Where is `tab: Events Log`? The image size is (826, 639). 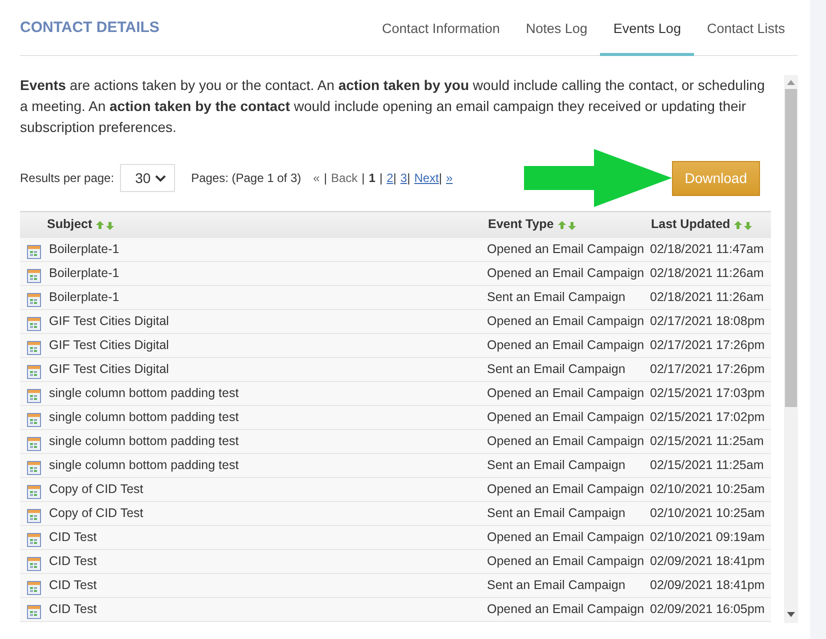 tab: Events Log is located at coordinates (647, 37).